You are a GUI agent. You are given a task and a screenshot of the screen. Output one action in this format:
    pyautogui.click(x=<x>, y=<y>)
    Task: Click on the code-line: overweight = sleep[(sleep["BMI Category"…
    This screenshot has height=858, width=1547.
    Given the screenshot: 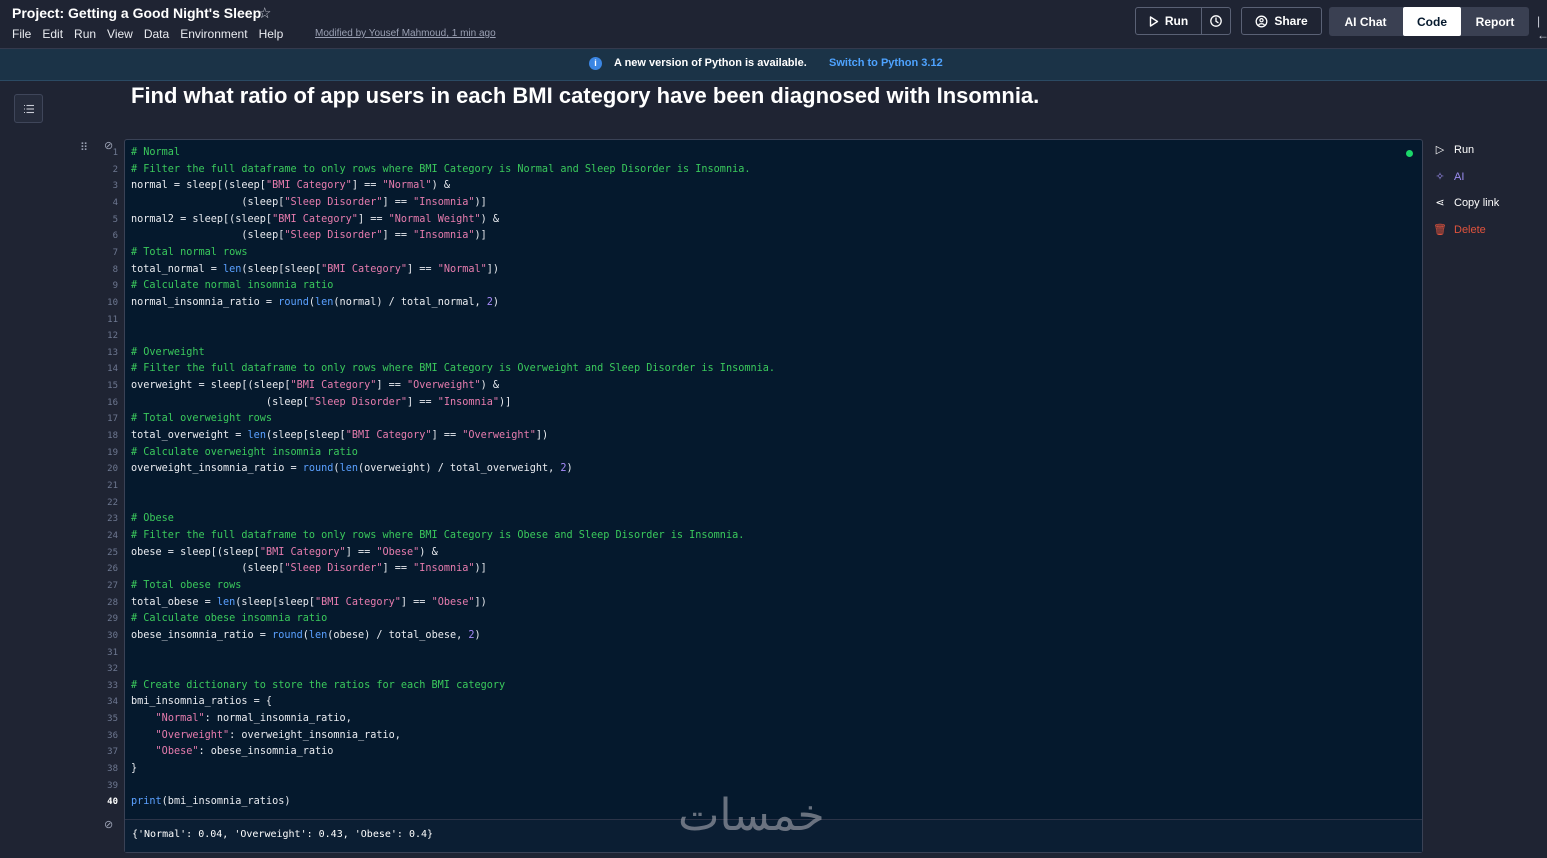 What is the action you would take?
    pyautogui.click(x=315, y=385)
    